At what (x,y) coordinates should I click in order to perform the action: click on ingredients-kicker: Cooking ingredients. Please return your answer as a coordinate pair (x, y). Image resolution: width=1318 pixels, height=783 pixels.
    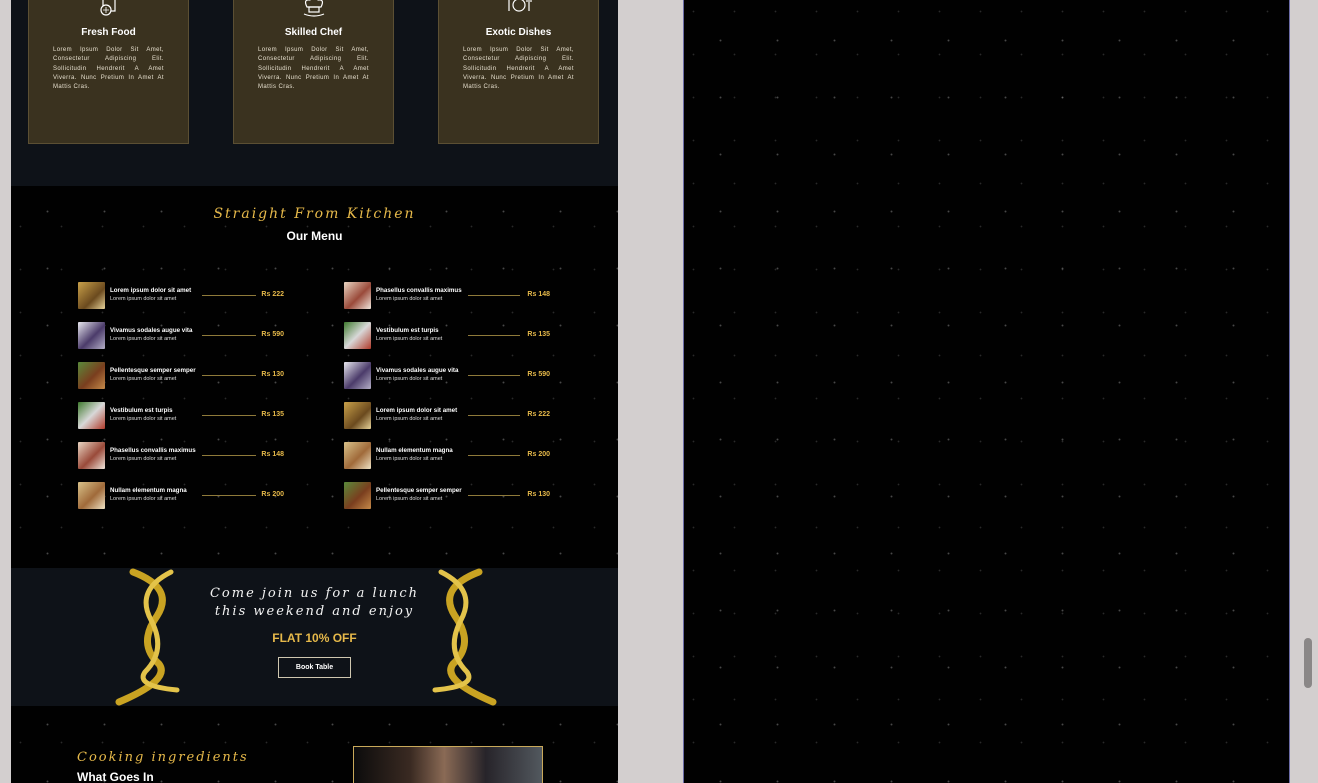
    Looking at the image, I should click on (163, 757).